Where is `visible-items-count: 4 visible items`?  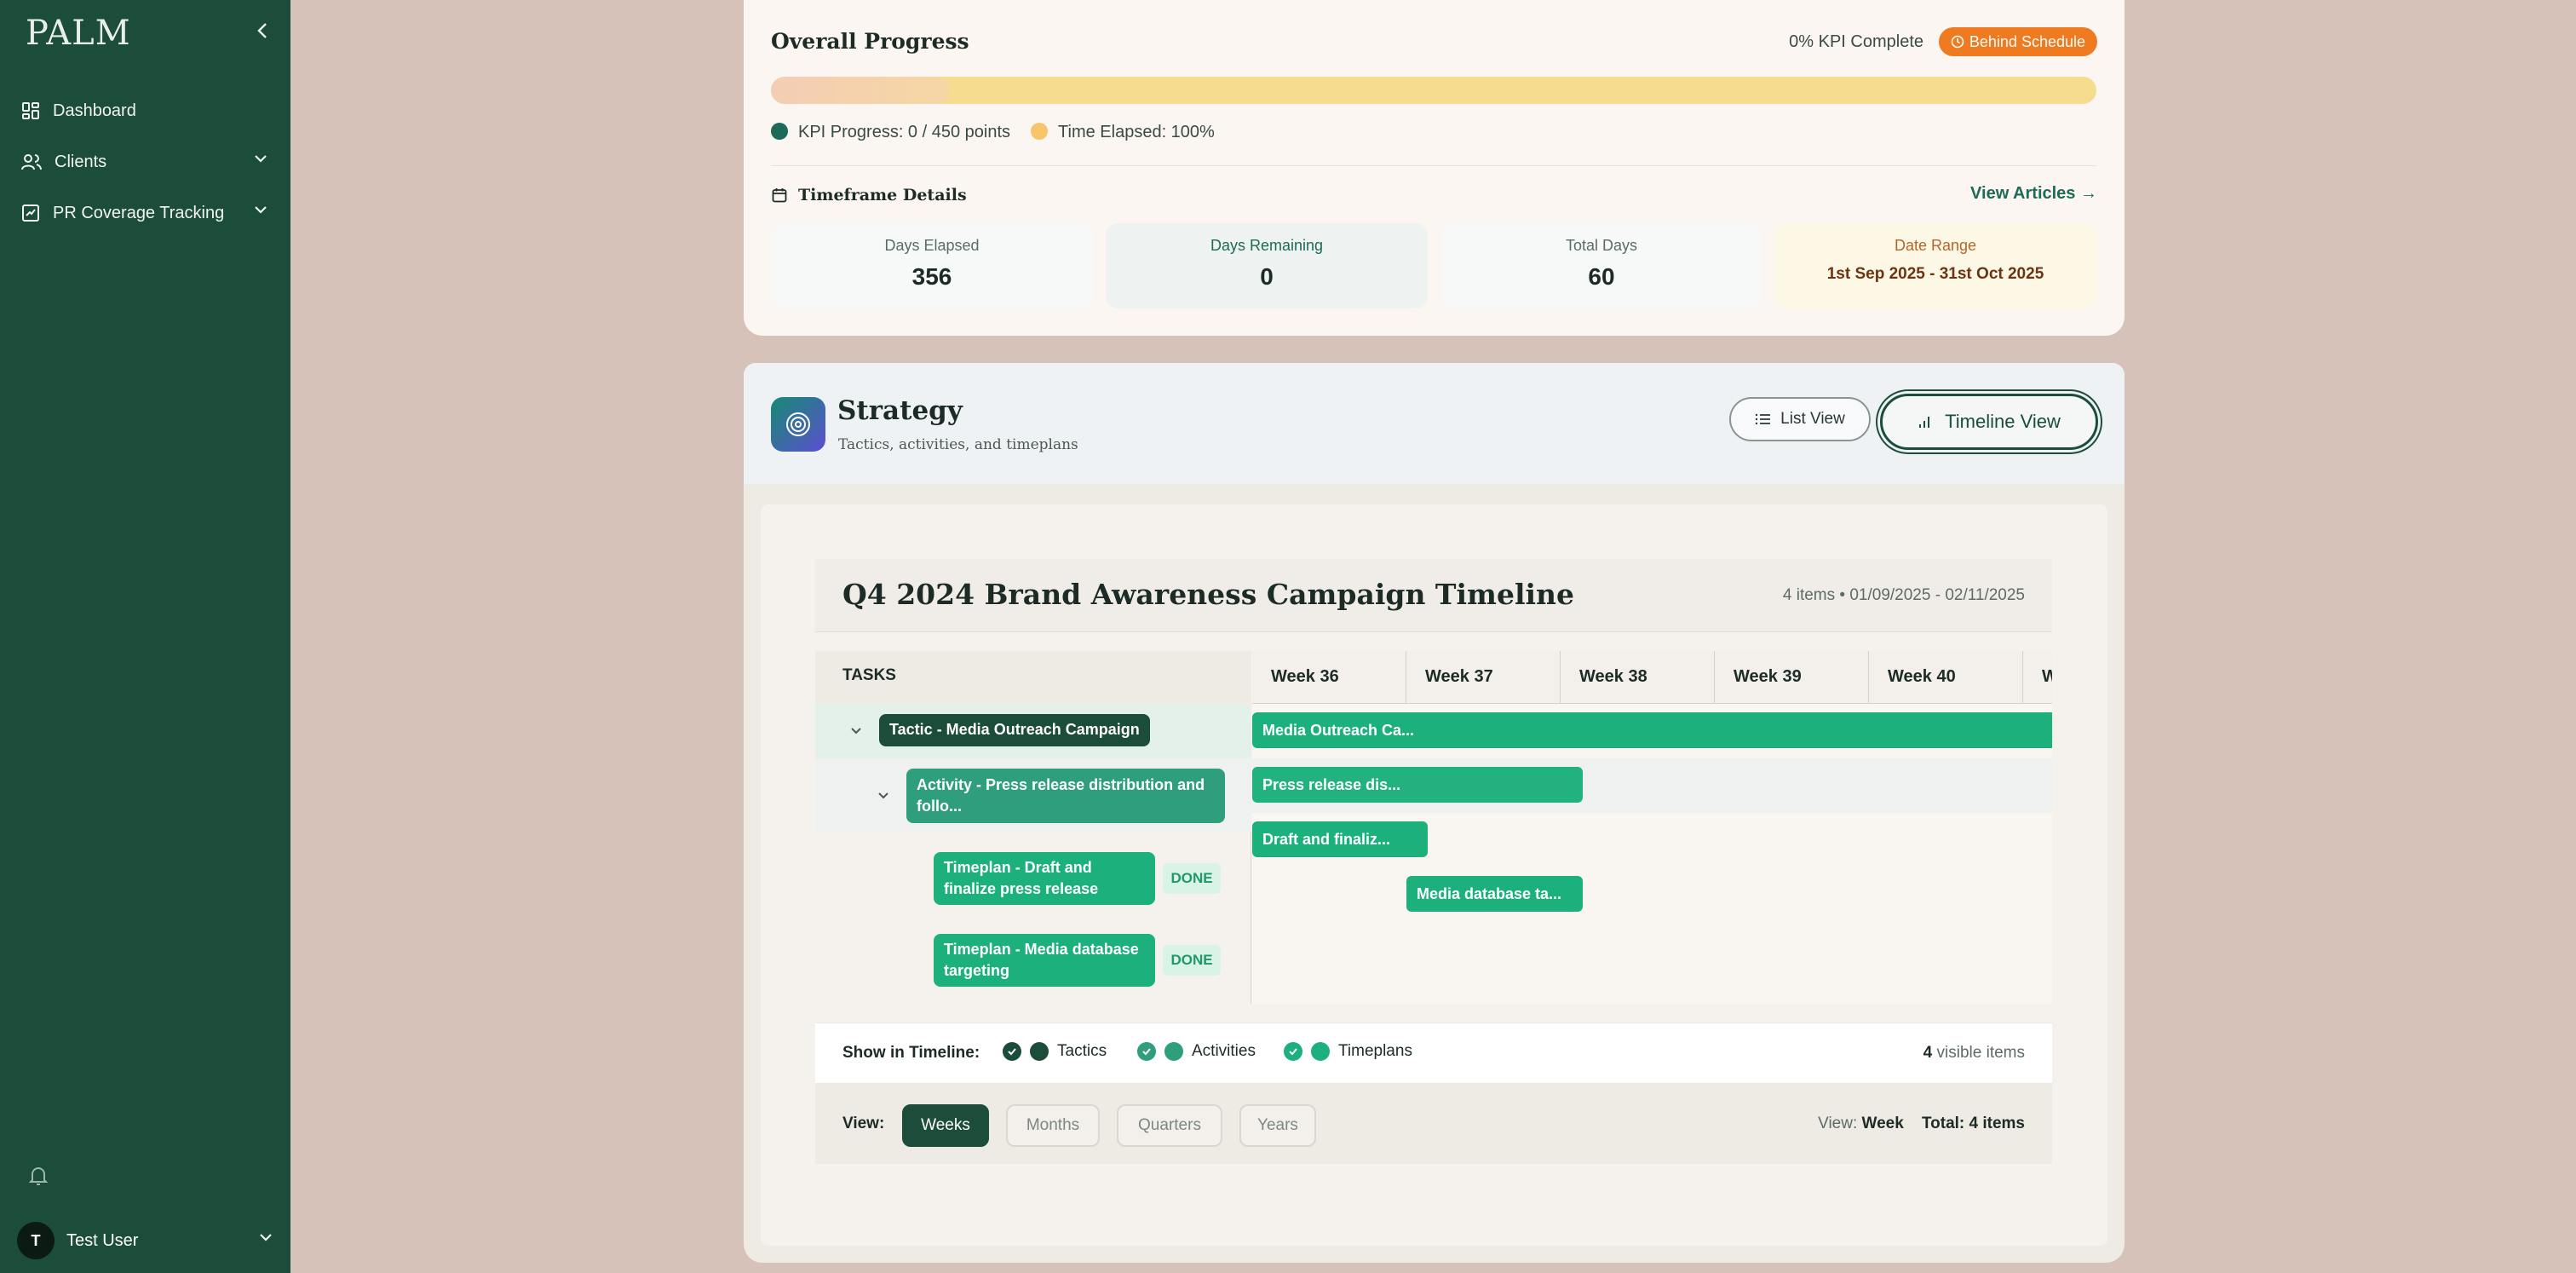 visible-items-count: 4 visible items is located at coordinates (1974, 1053).